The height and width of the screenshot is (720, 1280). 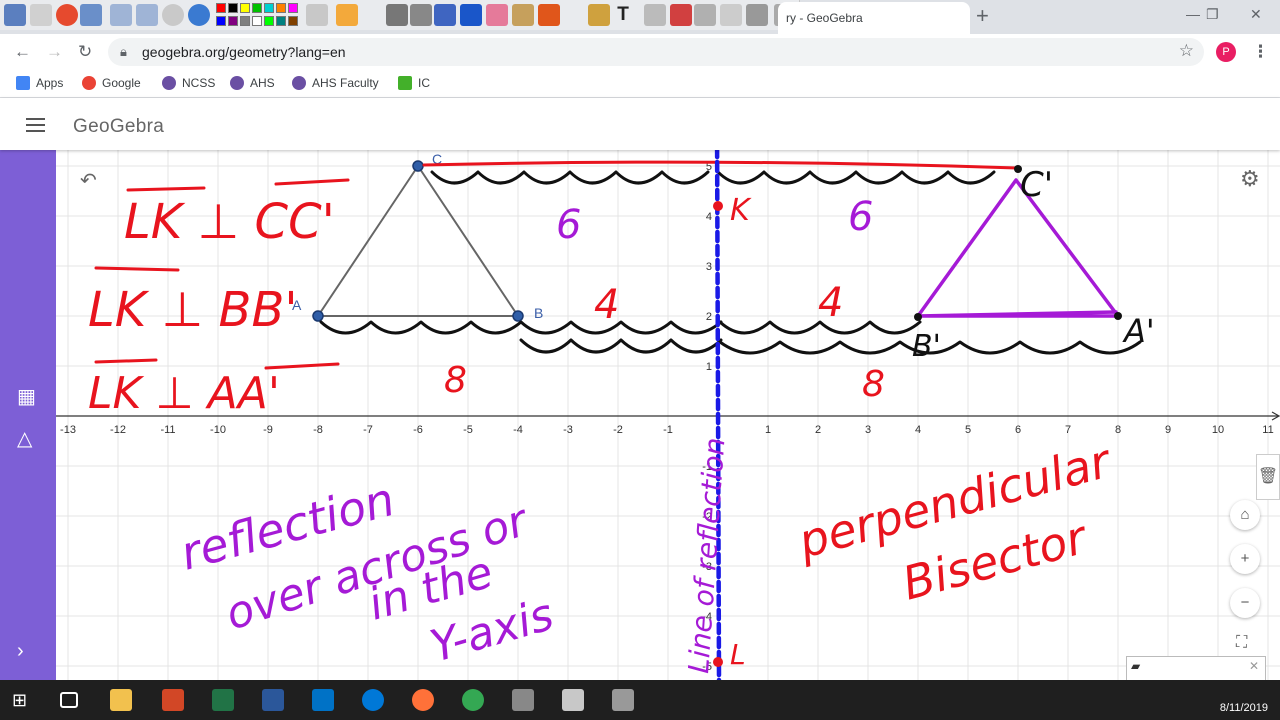 What do you see at coordinates (88, 180) in the screenshot?
I see `undo-arrow-icon: ↶` at bounding box center [88, 180].